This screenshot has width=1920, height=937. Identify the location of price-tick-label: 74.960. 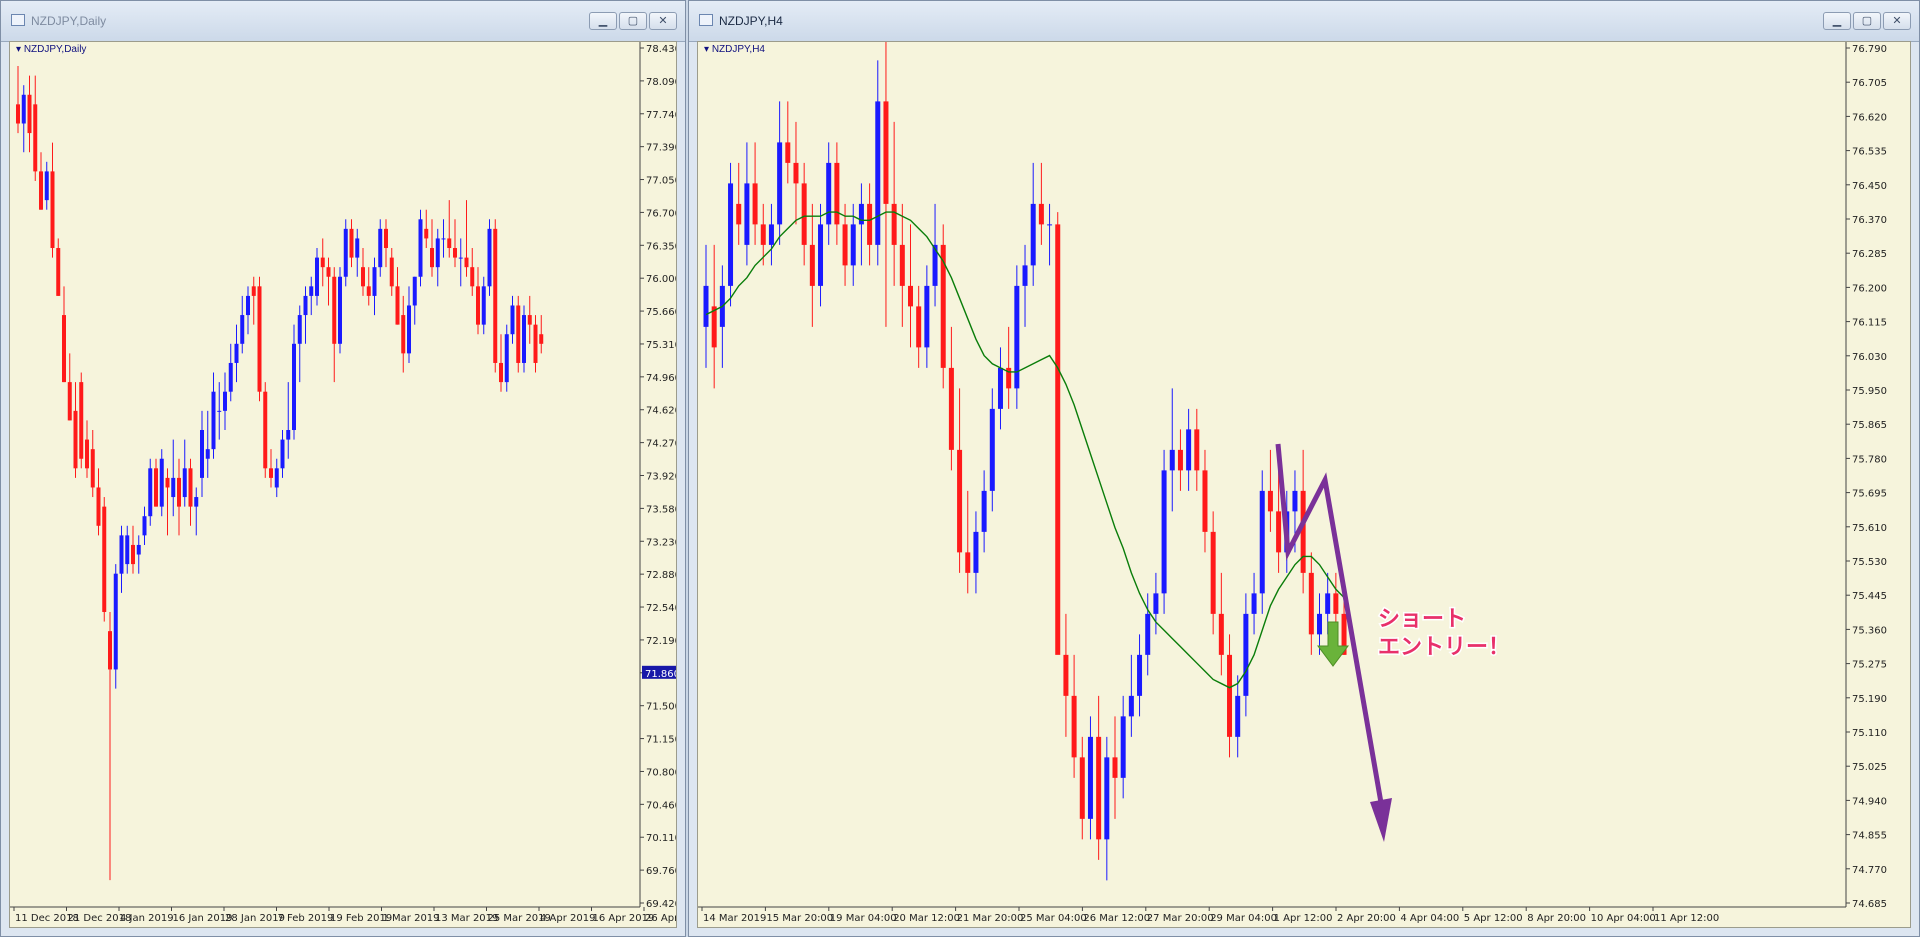
(661, 378).